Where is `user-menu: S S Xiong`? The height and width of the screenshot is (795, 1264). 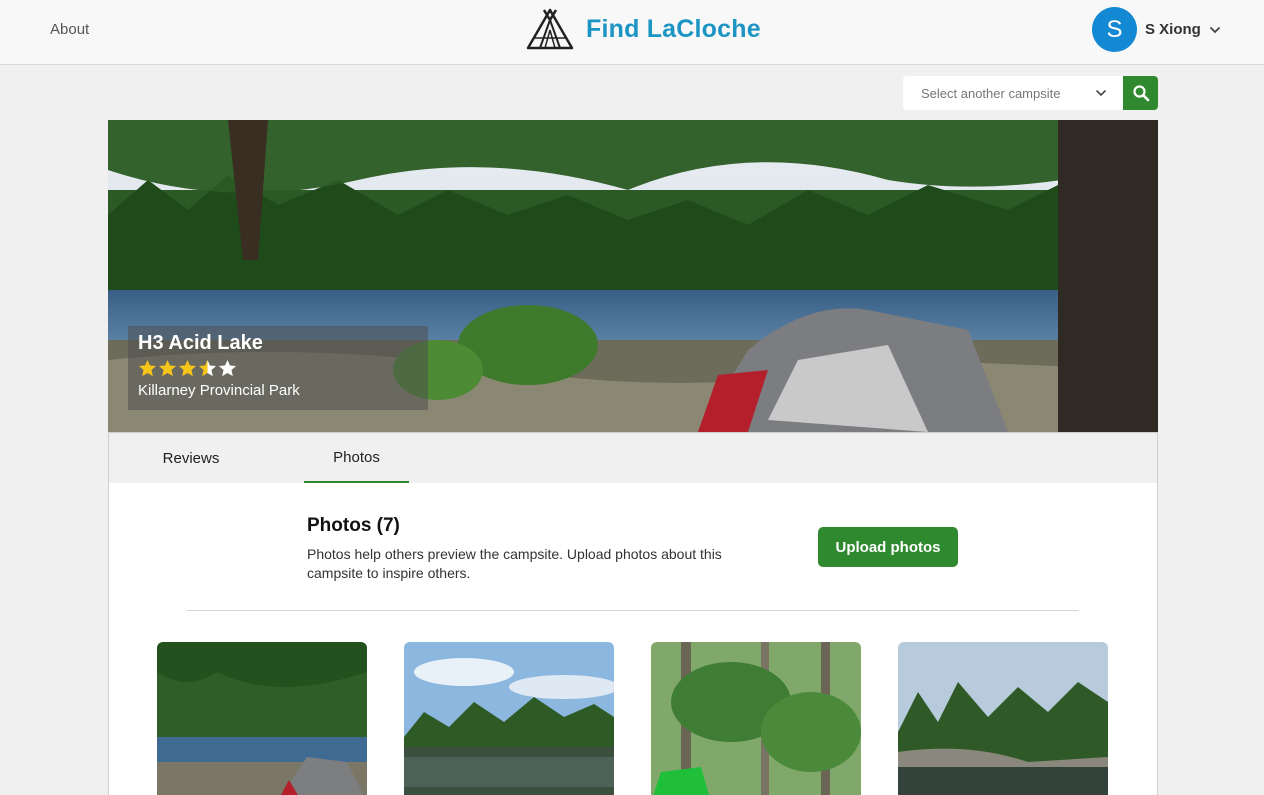
user-menu: S S Xiong is located at coordinates (1156, 29).